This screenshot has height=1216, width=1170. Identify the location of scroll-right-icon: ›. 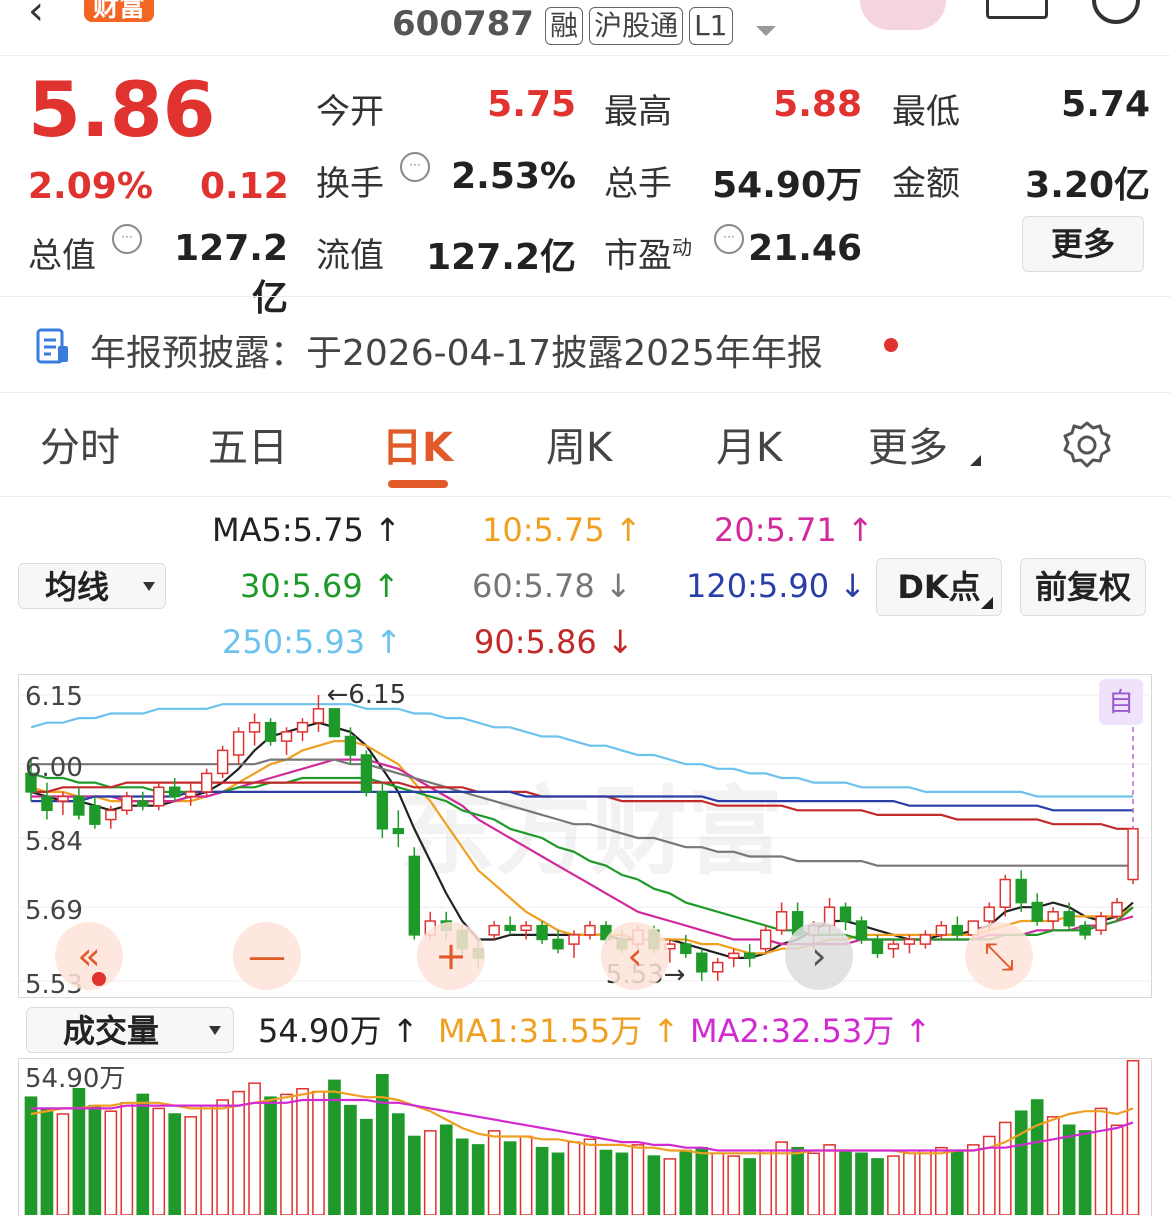
(819, 956).